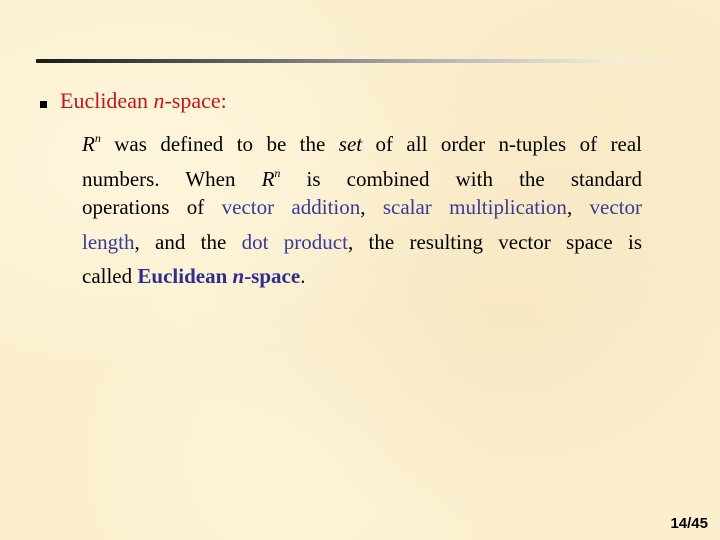 This screenshot has width=720, height=540. What do you see at coordinates (291, 207) in the screenshot?
I see `term-vector-addition: vector addition` at bounding box center [291, 207].